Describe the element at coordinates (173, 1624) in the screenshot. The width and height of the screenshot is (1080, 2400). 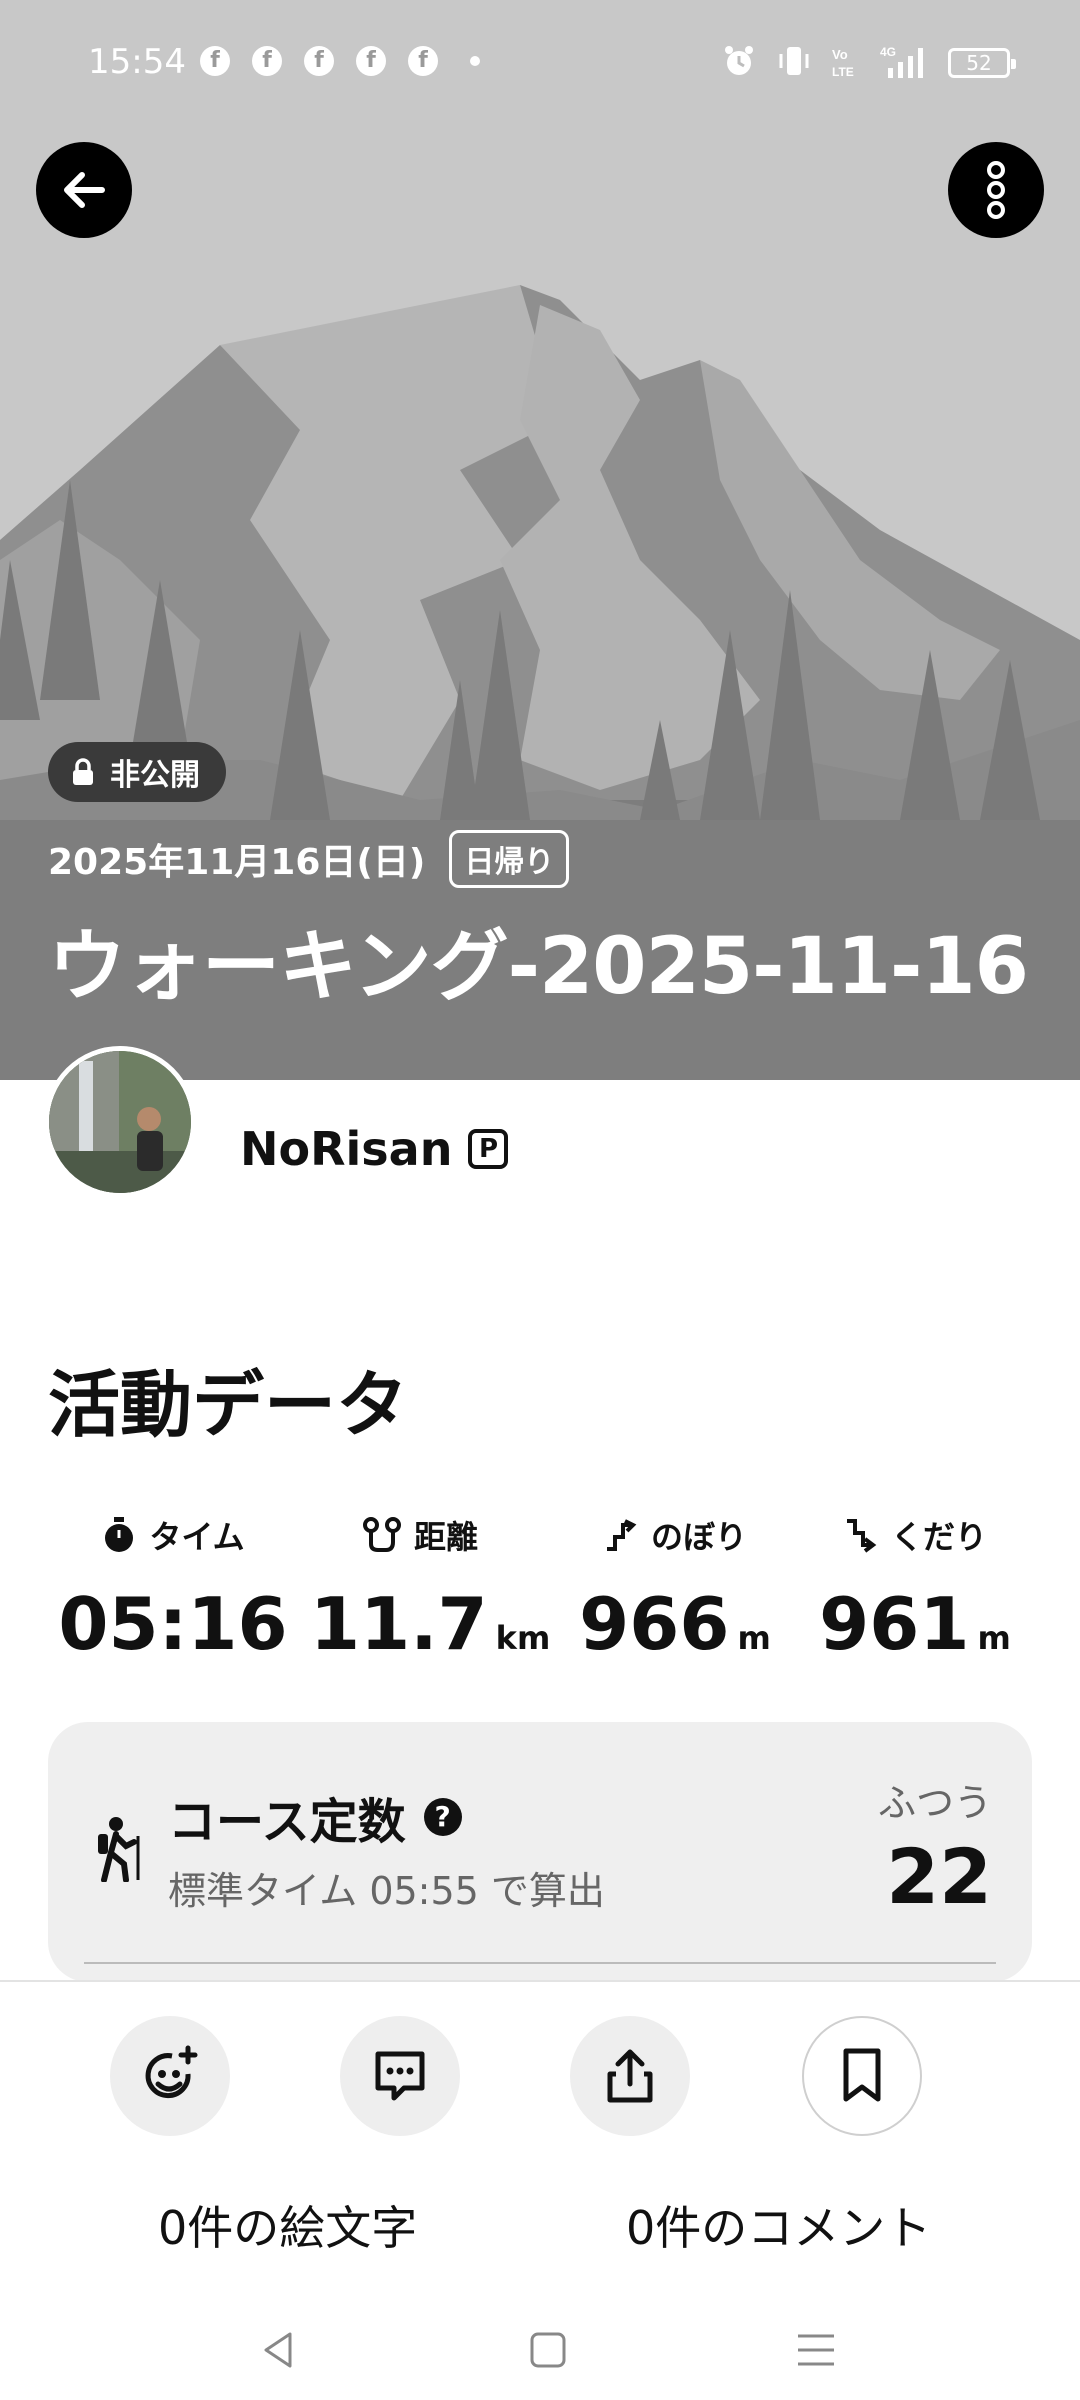
I see `stat-value: 05:16` at that location.